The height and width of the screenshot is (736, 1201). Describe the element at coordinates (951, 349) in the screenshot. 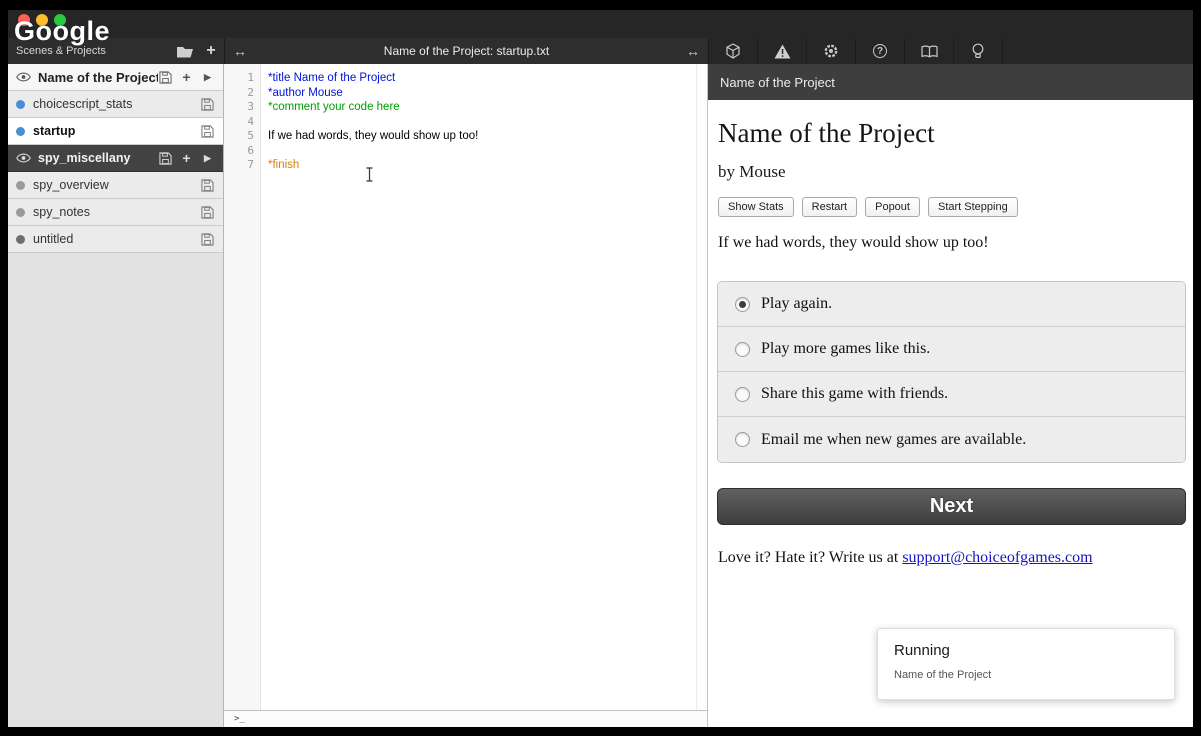

I see `choice-option-play-more-games: Play more games like this.` at that location.